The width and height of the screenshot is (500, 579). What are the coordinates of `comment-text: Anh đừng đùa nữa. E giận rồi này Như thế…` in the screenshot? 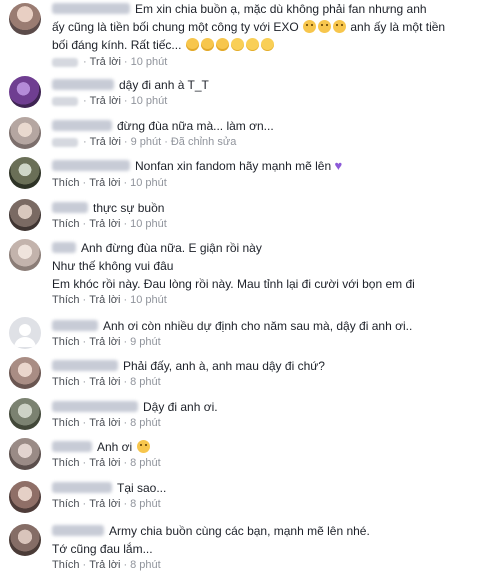 It's located at (233, 266).